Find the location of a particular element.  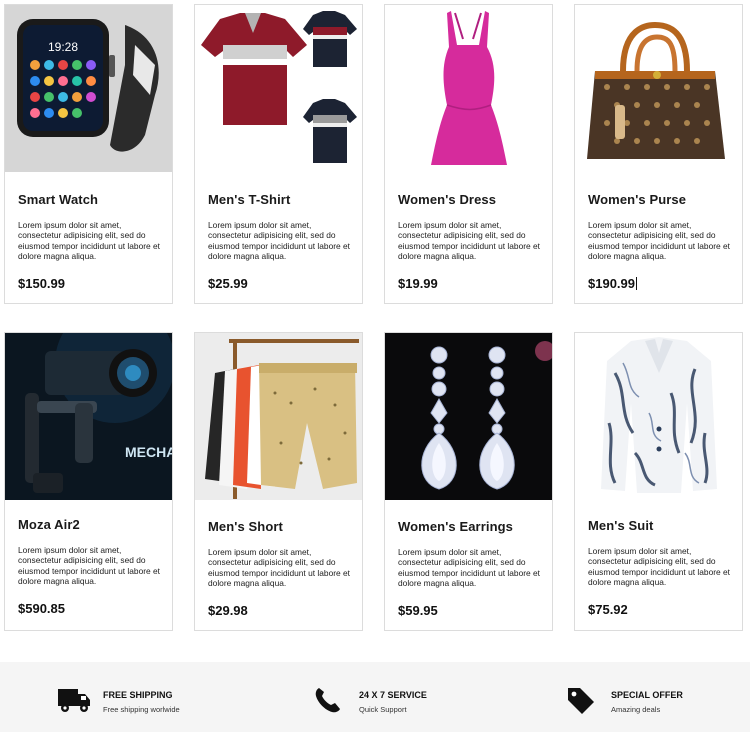

product-price-text: $190.99 is located at coordinates (611, 283).